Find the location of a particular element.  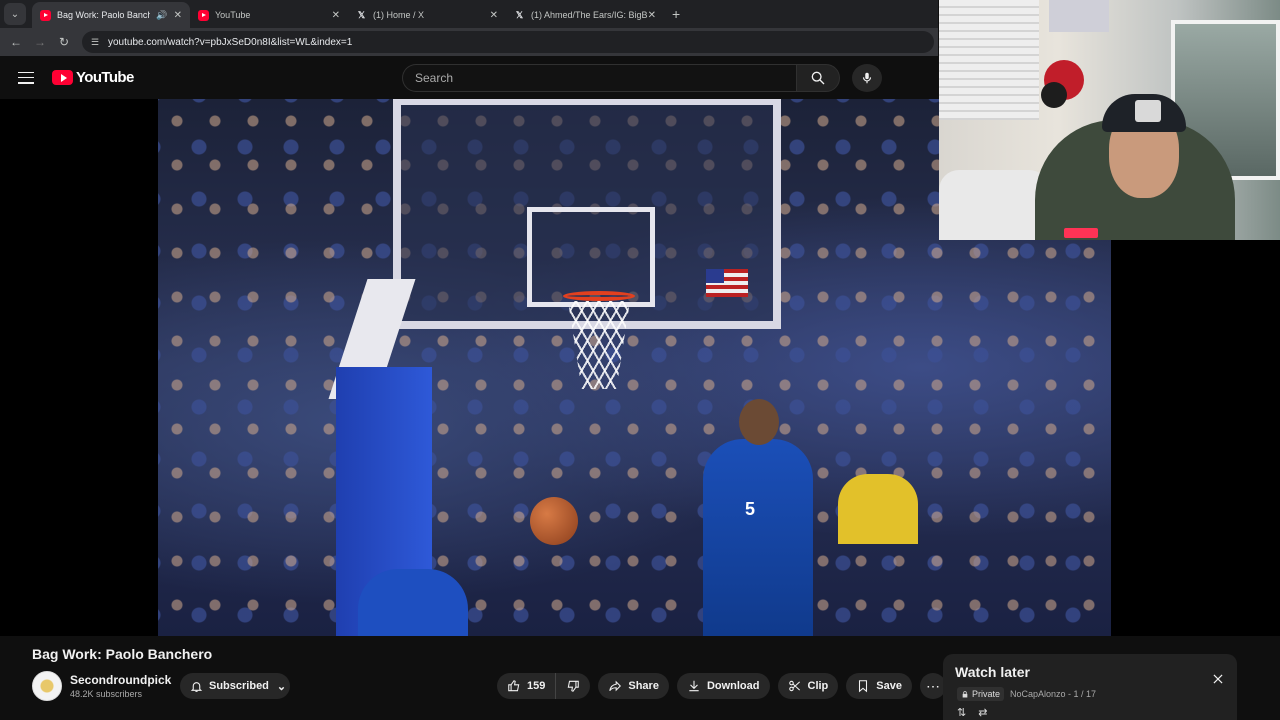

wall-poster is located at coordinates (1079, 16).